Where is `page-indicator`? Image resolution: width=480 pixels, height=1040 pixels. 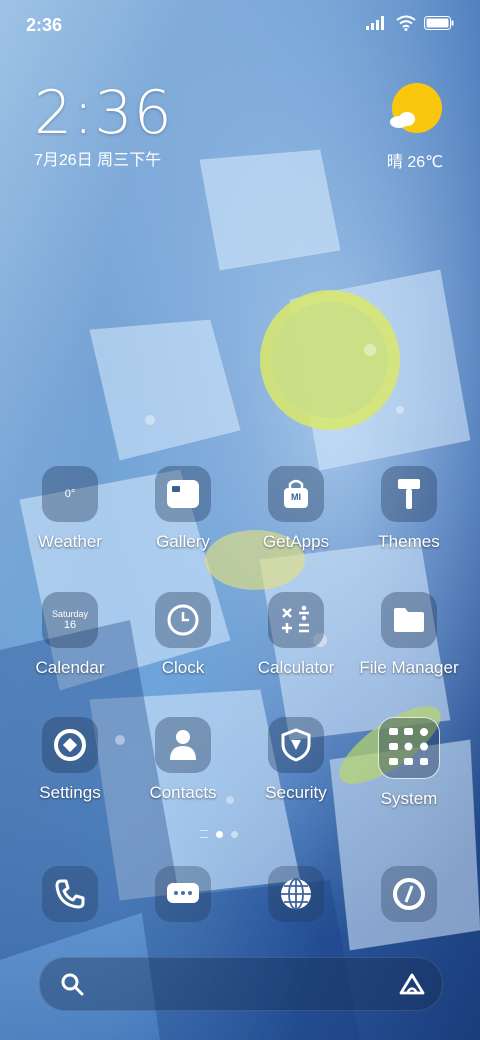 page-indicator is located at coordinates (219, 834).